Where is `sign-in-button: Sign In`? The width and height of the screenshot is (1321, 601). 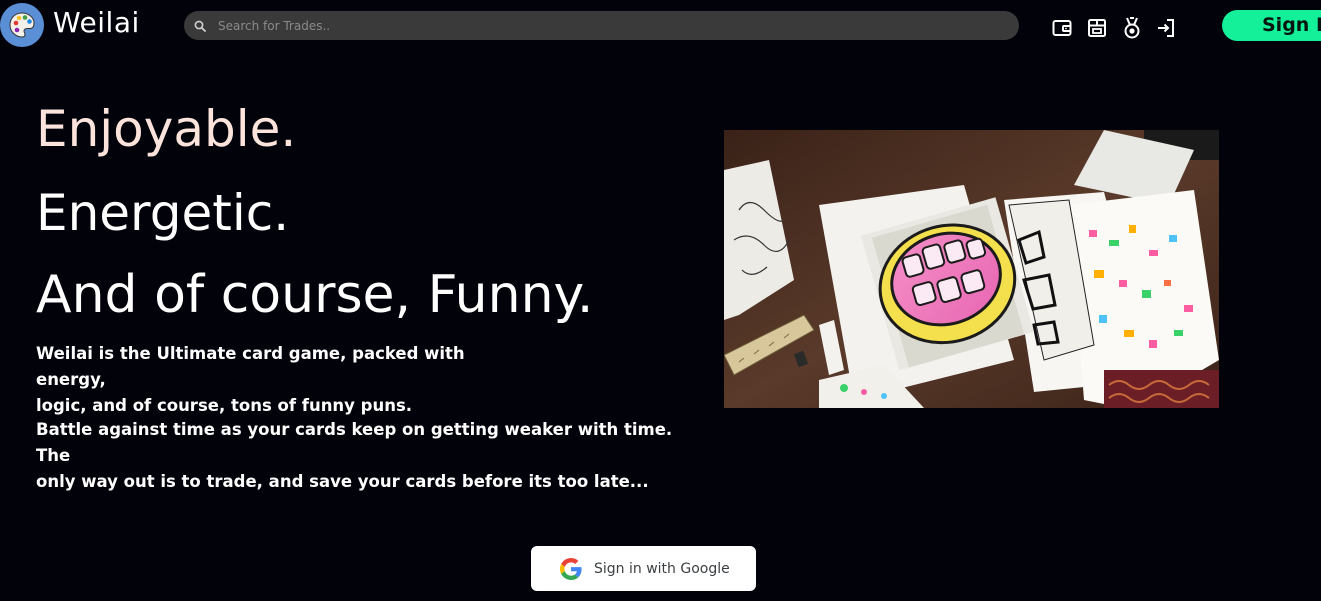
sign-in-button: Sign In is located at coordinates (1271, 25).